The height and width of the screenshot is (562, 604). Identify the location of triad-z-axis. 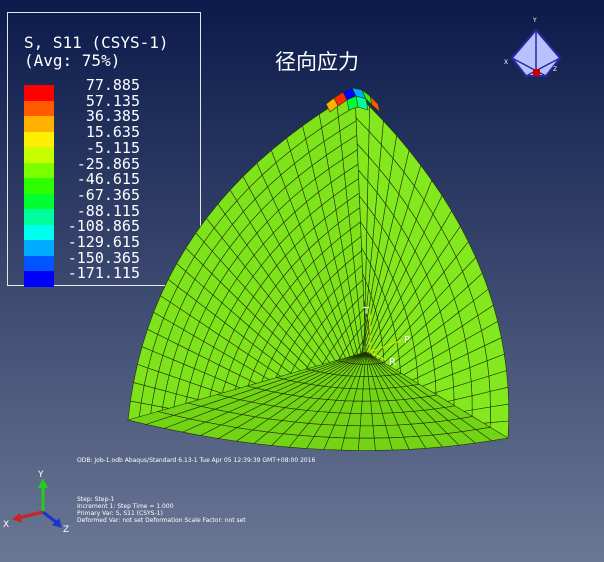
(49, 517).